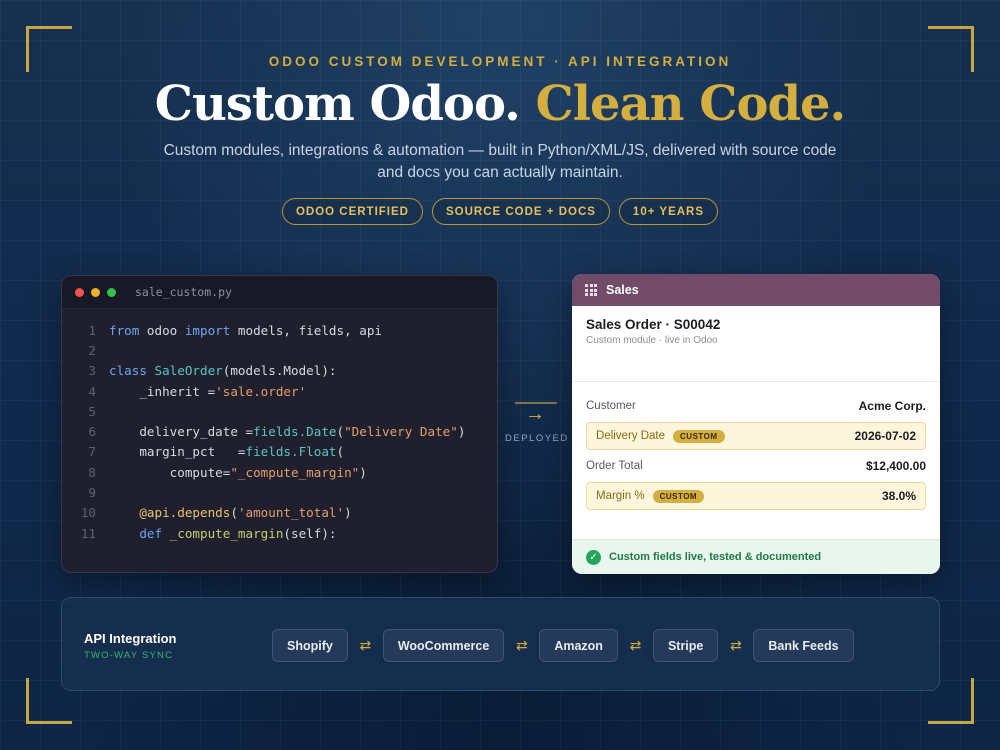 The height and width of the screenshot is (750, 1000). I want to click on code-token: "_compute_margin", so click(295, 472).